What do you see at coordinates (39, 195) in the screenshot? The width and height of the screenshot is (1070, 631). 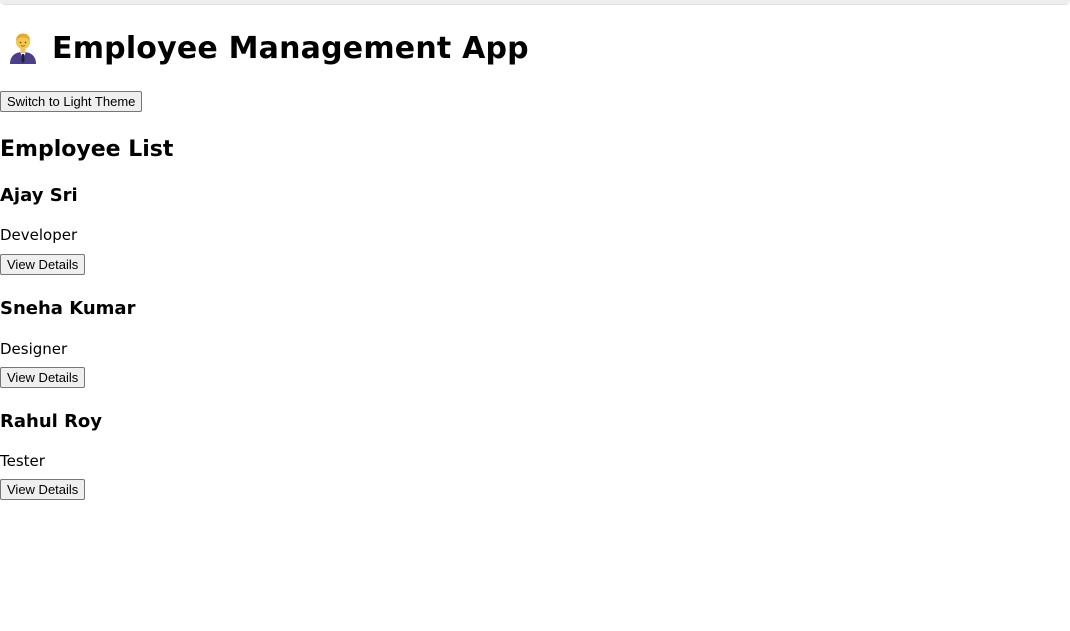 I see `employee-name: Ajay Sri` at bounding box center [39, 195].